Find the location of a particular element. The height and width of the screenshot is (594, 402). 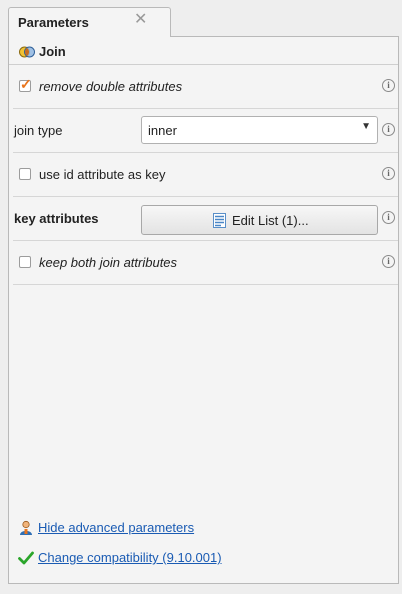

param-label: join type is located at coordinates (38, 130).